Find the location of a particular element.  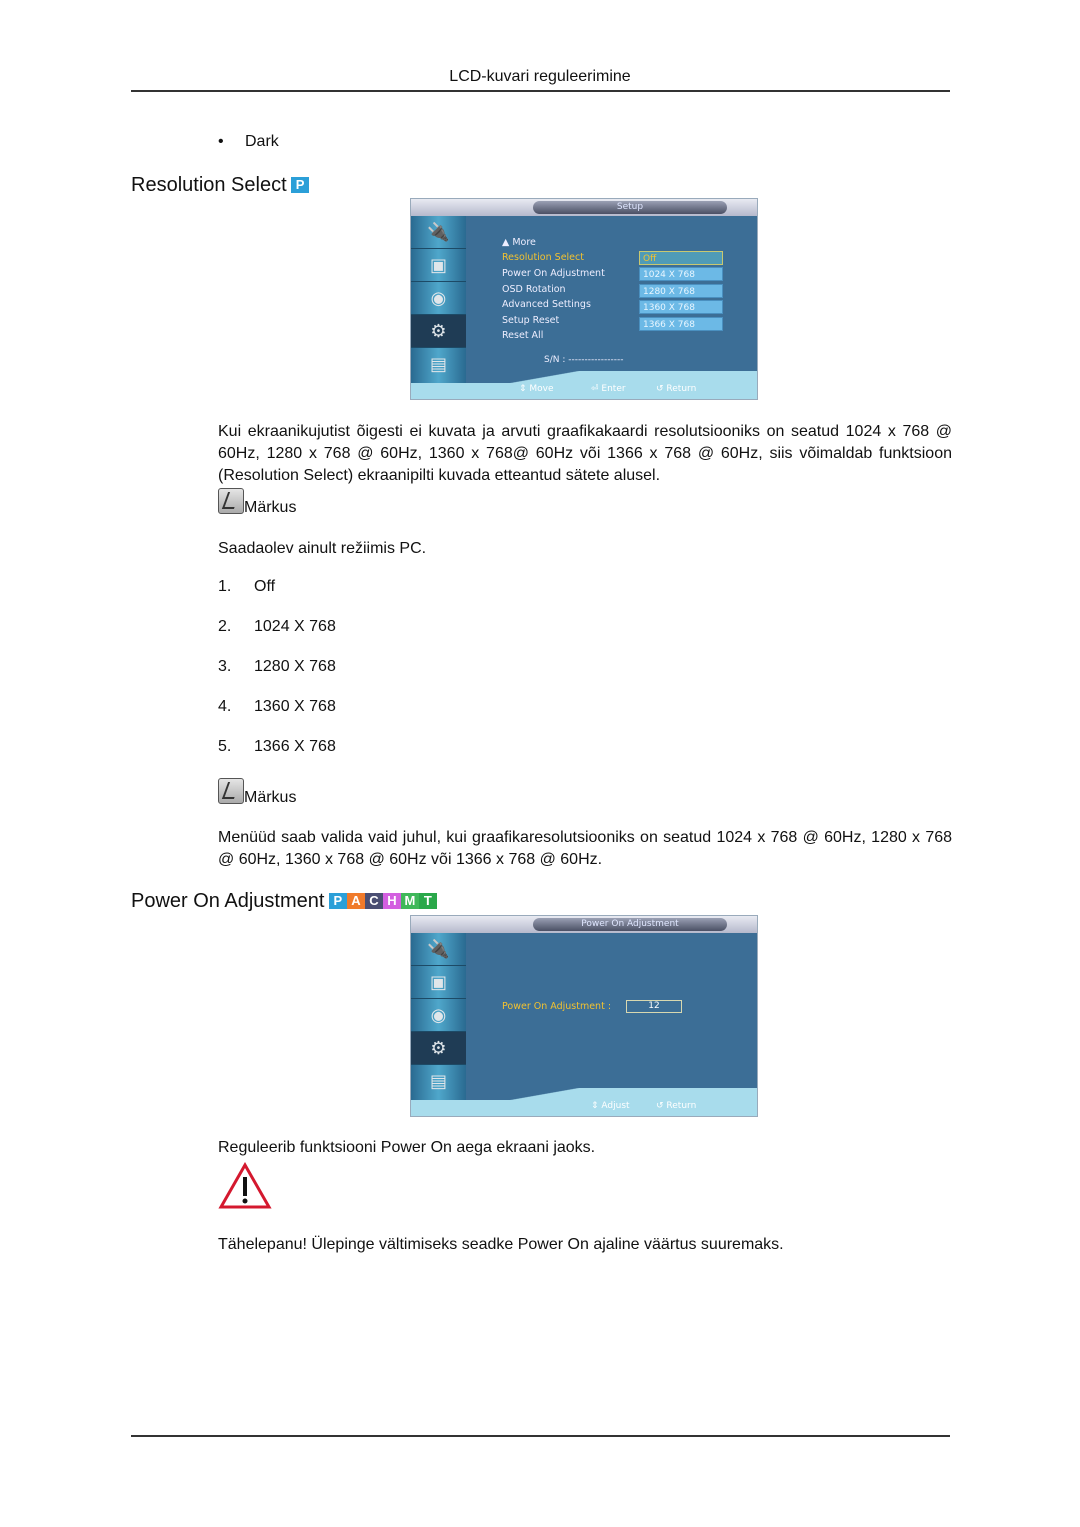

enter-icon: ⏎ is located at coordinates (596, 389).